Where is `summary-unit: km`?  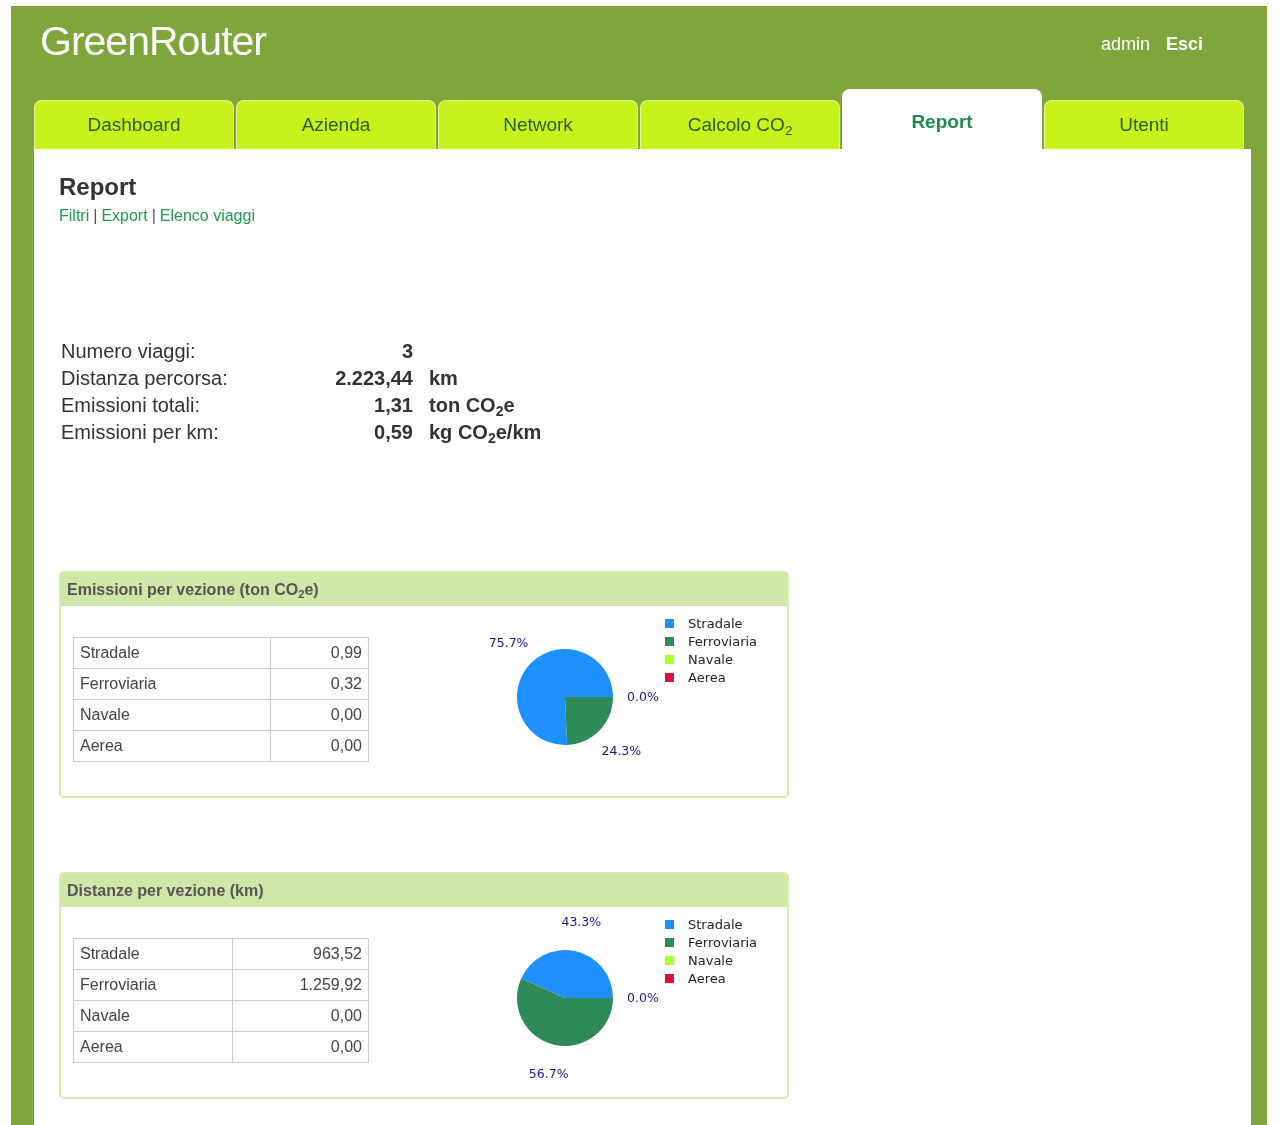 summary-unit: km is located at coordinates (444, 378).